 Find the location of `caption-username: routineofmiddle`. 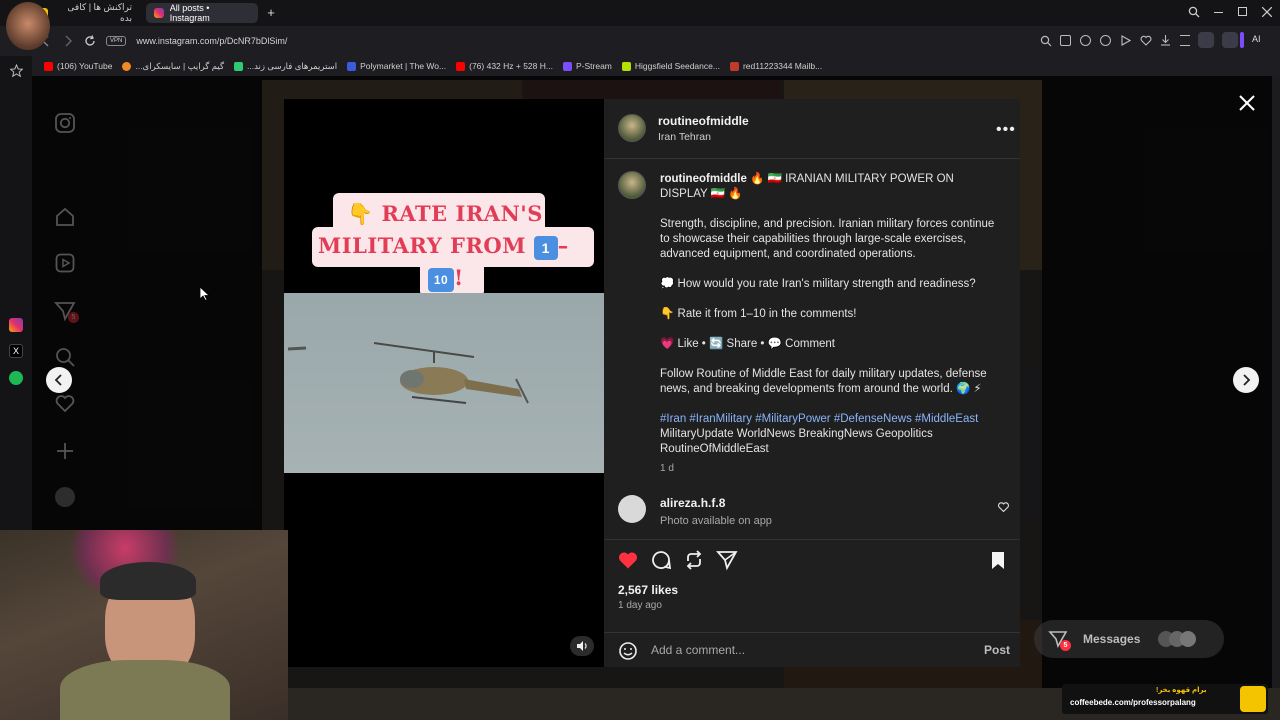

caption-username: routineofmiddle is located at coordinates (703, 179).